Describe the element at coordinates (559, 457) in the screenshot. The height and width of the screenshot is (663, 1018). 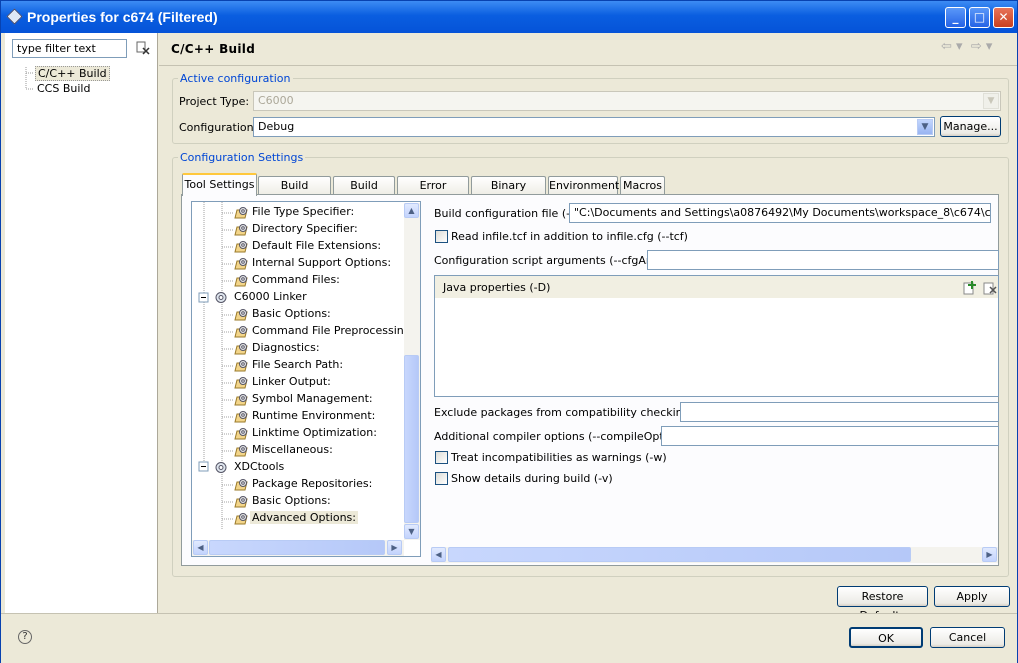
I see `treat-incompat-label: Treat incompatibilities as warnings (-w)` at that location.